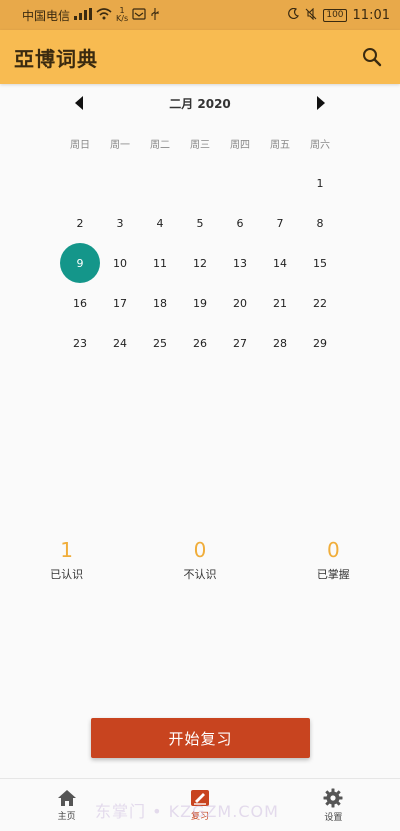  I want to click on nav-label: 设置, so click(333, 817).